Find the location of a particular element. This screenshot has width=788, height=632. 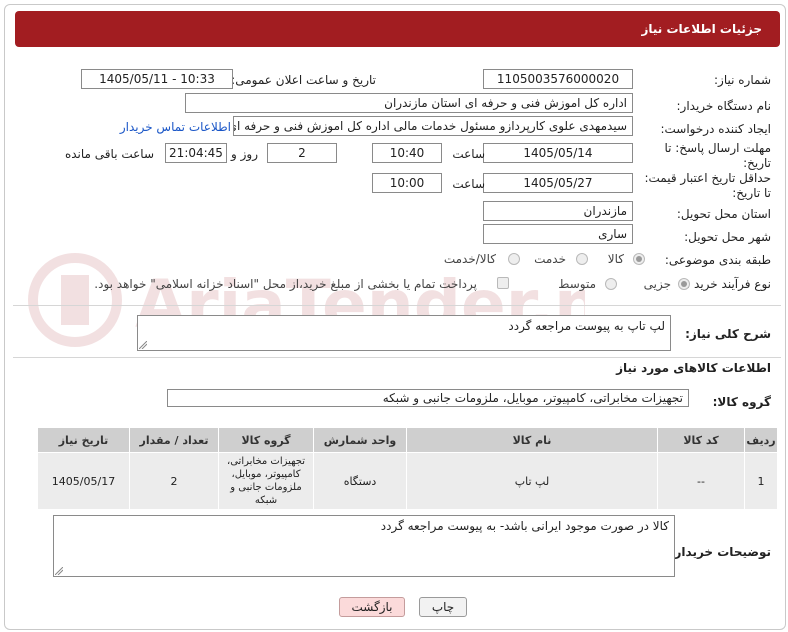

announce-value: 1405/05/11 - 10:33 is located at coordinates (157, 79).